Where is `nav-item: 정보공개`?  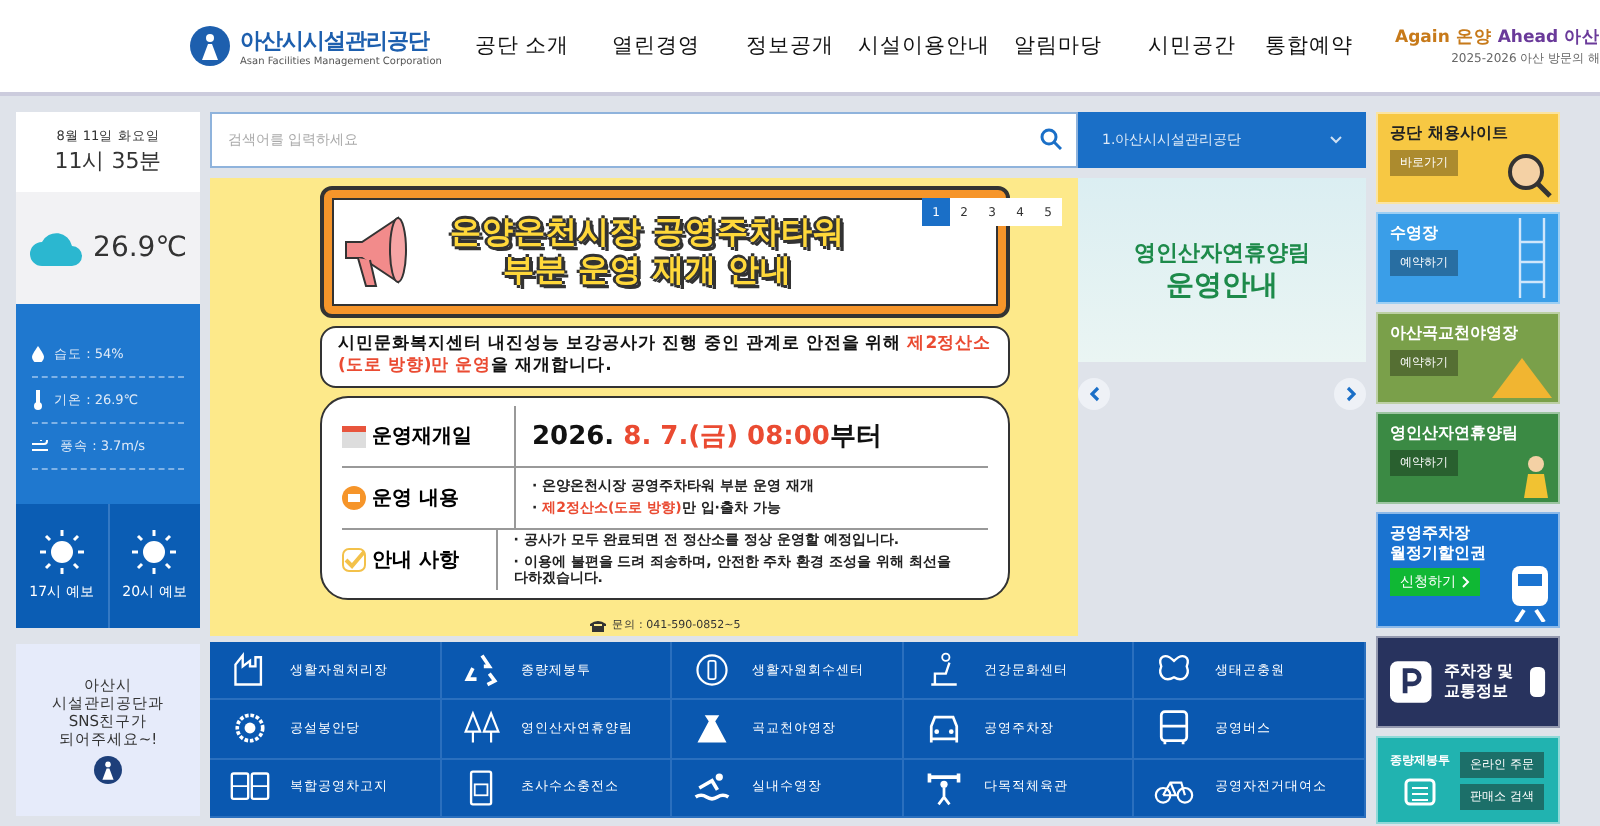
nav-item: 정보공개 is located at coordinates (790, 46).